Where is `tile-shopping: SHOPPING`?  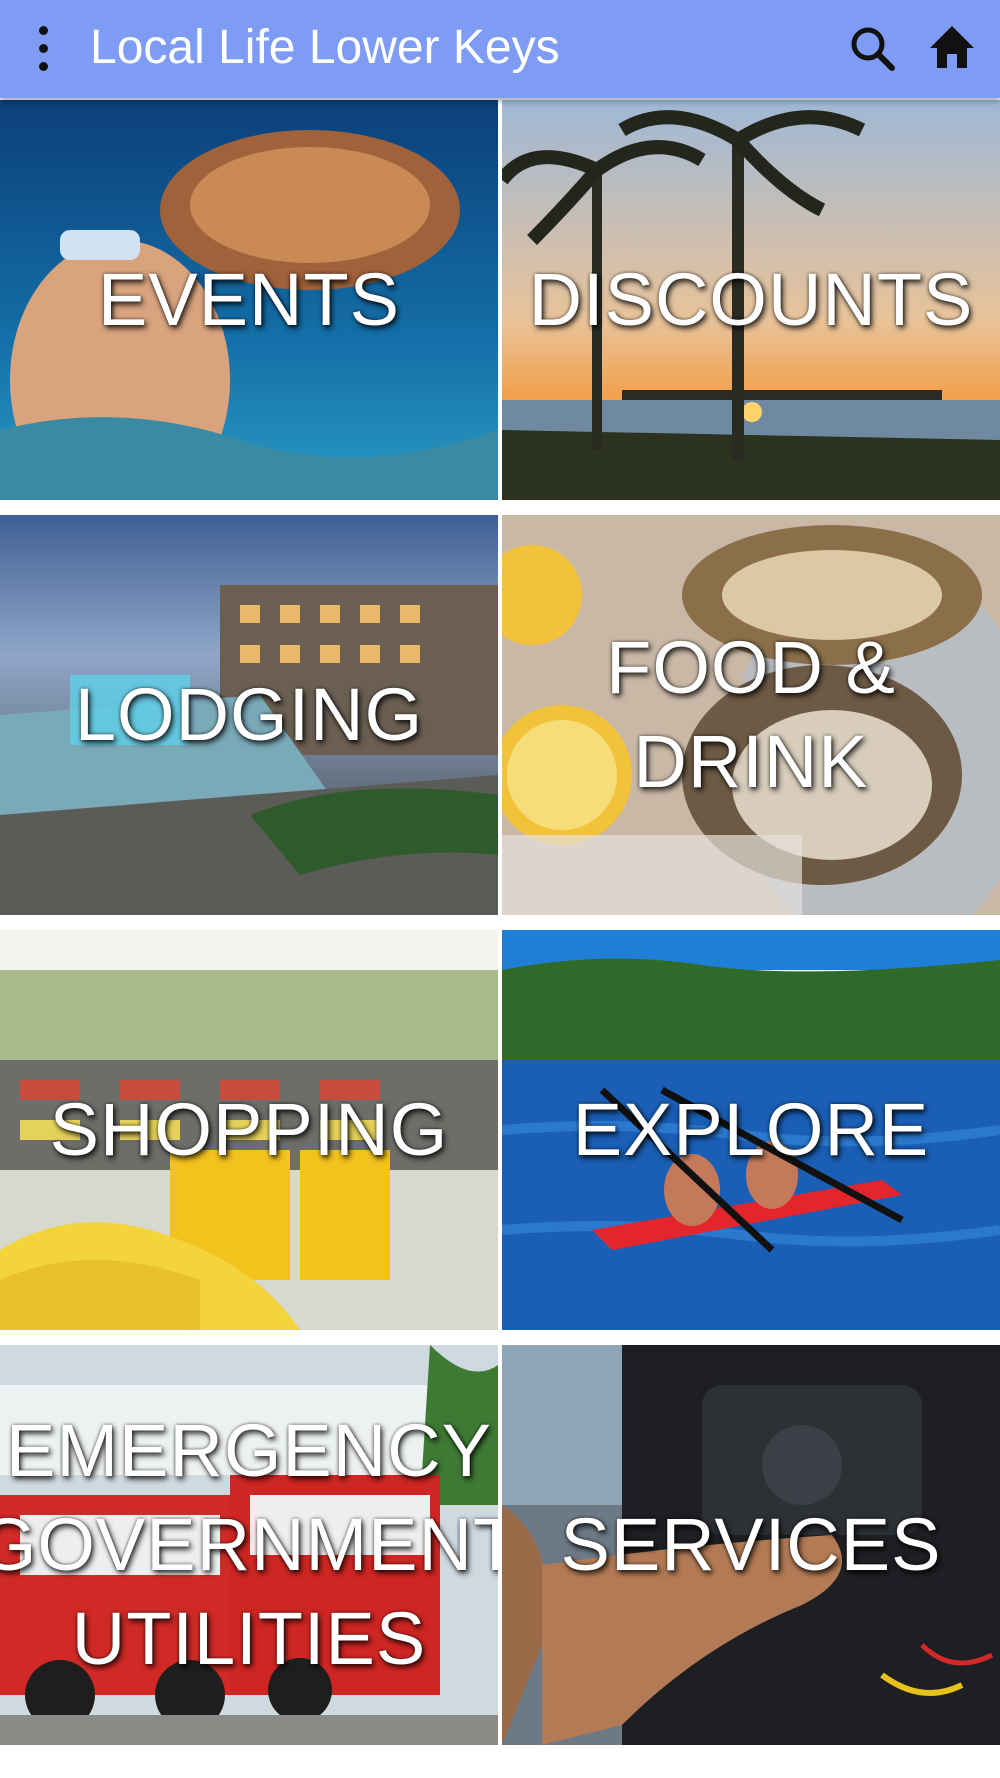
tile-shopping: SHOPPING is located at coordinates (249, 1130).